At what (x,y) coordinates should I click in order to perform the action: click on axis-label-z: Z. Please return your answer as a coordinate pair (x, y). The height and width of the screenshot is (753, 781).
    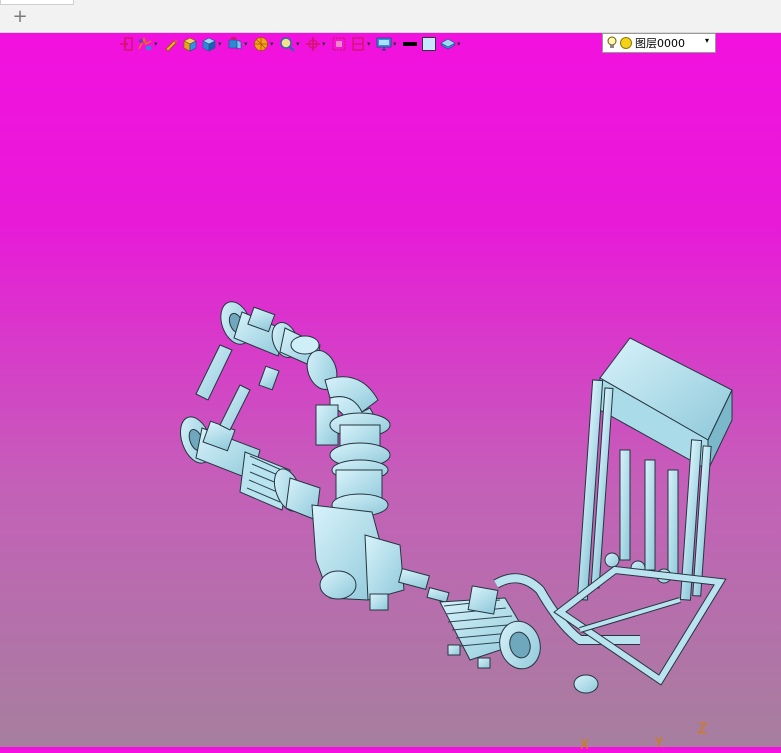
    Looking at the image, I should click on (702, 729).